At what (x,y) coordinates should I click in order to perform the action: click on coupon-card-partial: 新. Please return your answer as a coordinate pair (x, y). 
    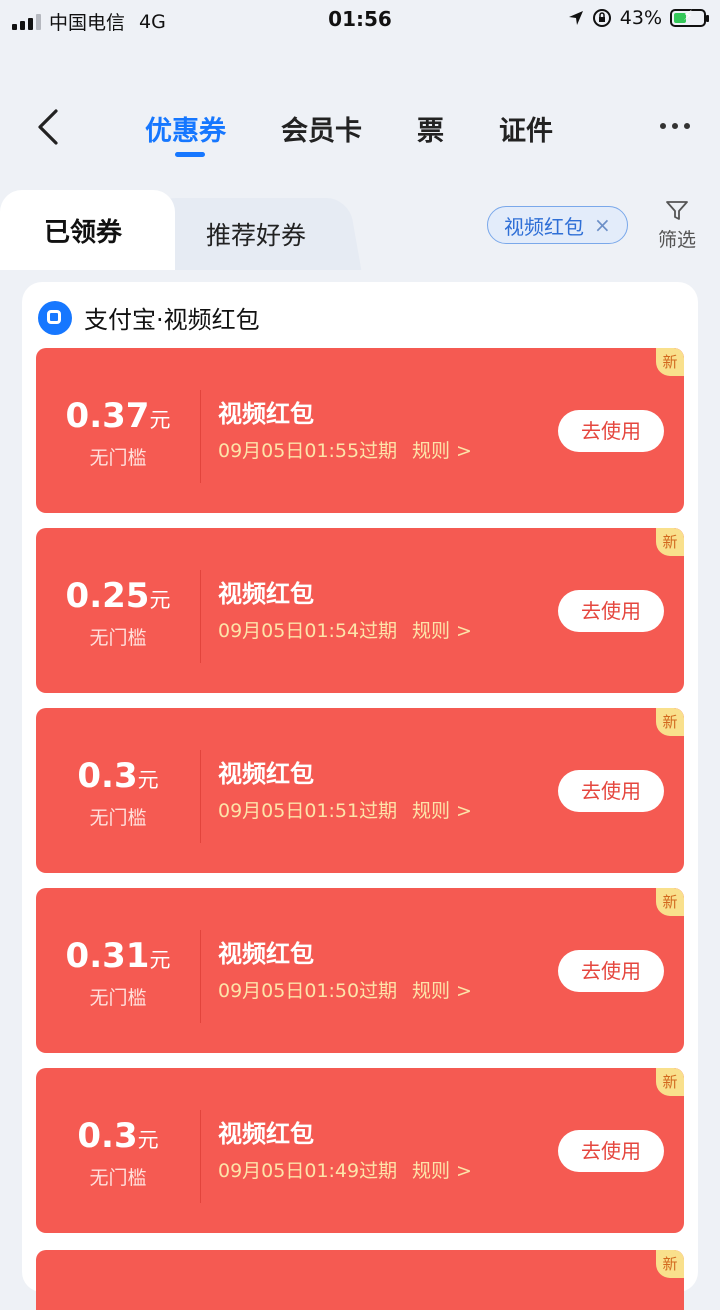
    Looking at the image, I should click on (360, 1280).